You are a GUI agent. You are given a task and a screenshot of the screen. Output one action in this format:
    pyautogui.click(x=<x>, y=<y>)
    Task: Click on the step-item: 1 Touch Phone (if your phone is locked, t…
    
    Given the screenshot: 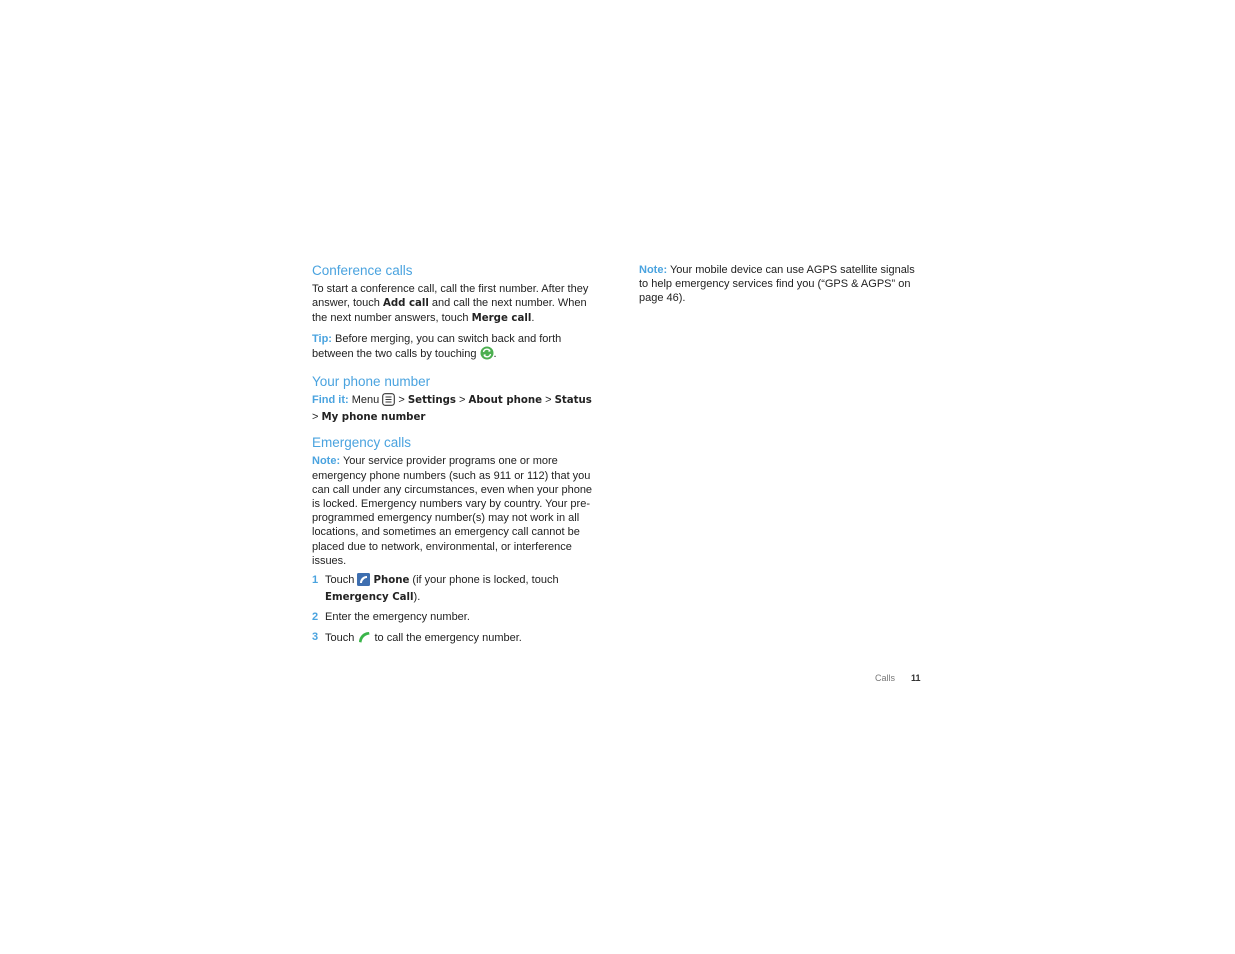 What is the action you would take?
    pyautogui.click(x=435, y=588)
    